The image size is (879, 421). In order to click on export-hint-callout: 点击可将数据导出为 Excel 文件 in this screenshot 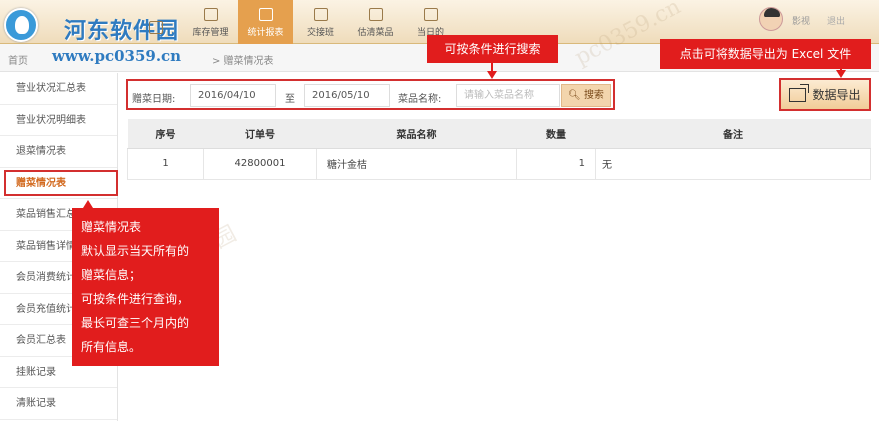, I will do `click(765, 54)`.